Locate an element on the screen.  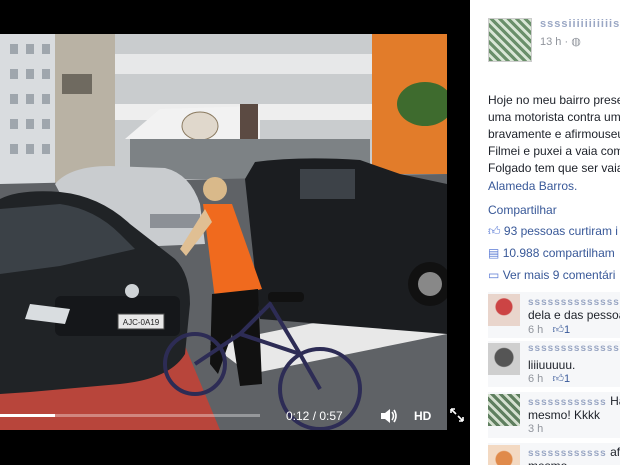
comment-text: liiiuuuuu. is located at coordinates (552, 365).